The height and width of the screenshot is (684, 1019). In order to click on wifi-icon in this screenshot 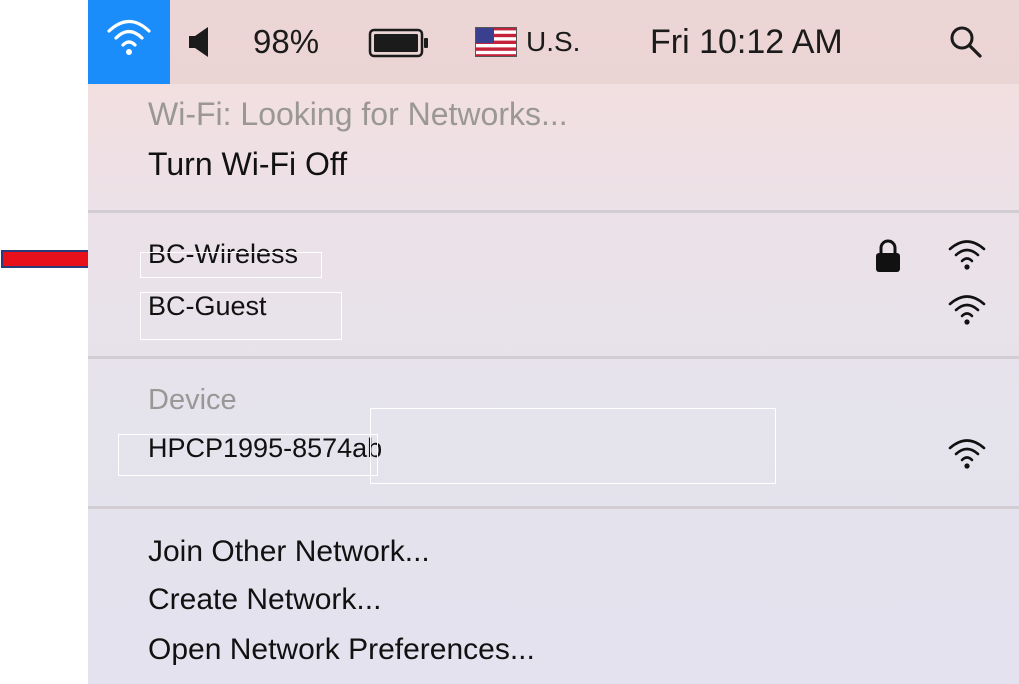, I will do `click(129, 37)`.